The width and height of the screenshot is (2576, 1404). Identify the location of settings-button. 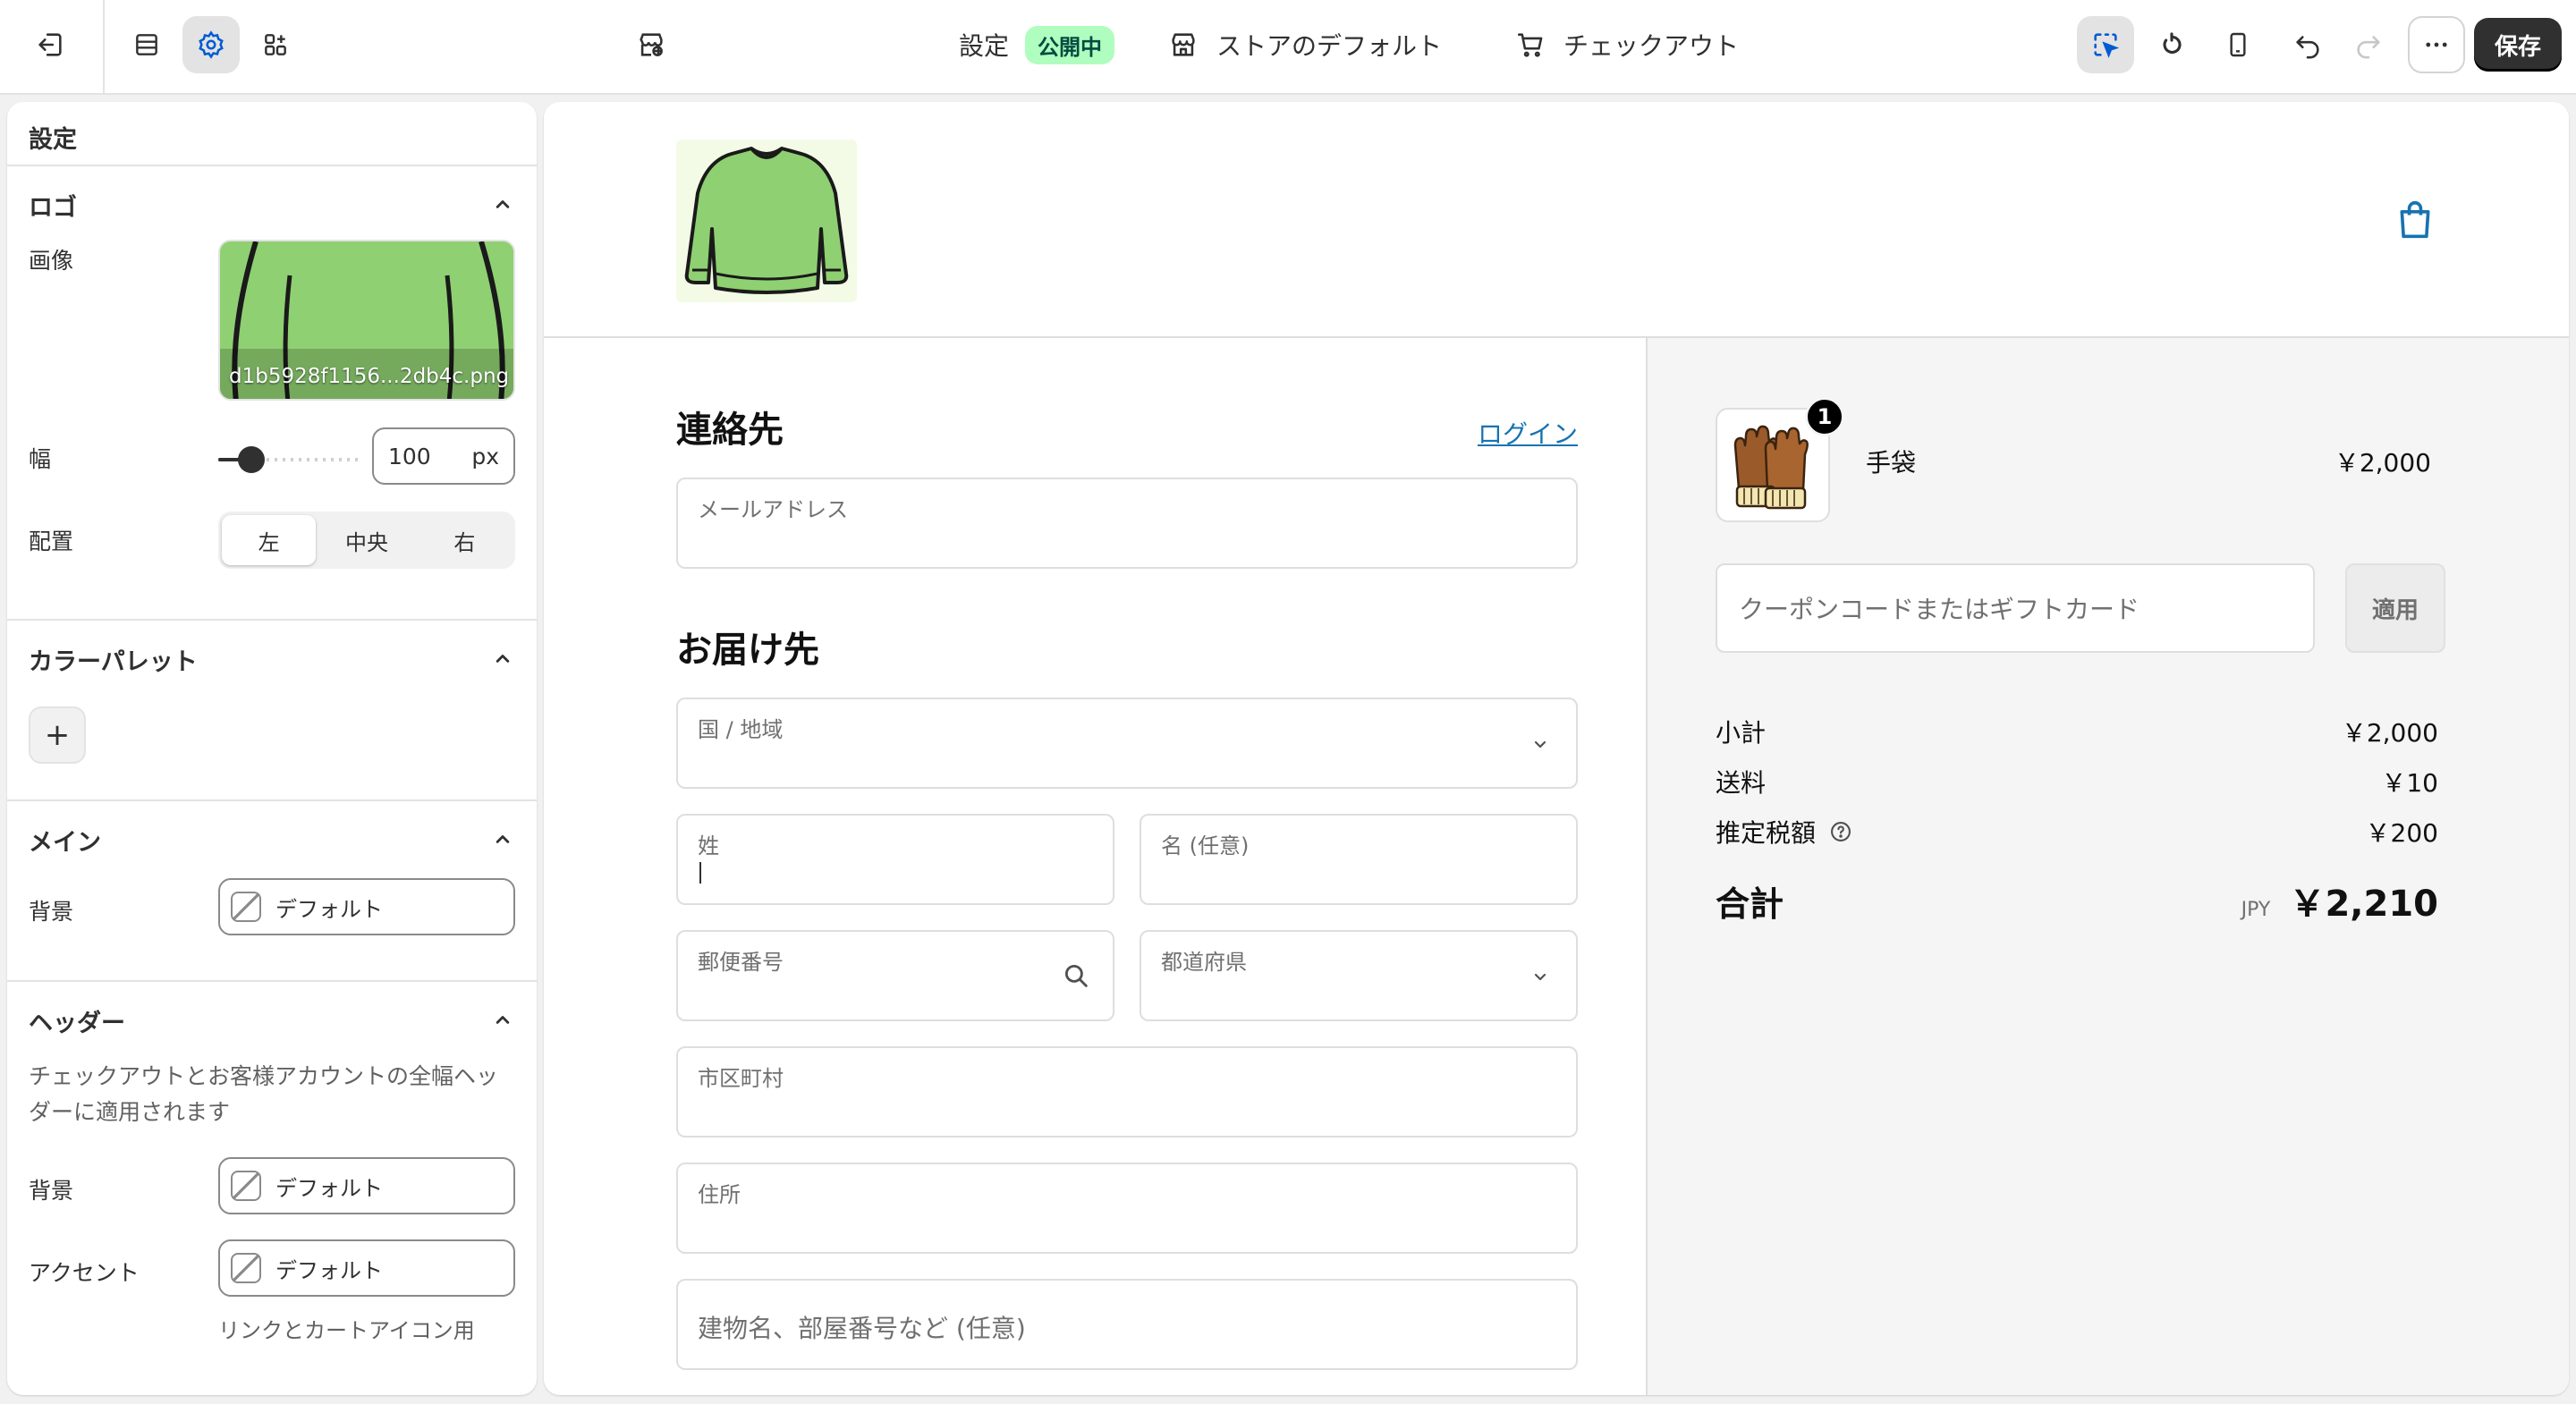
(211, 45).